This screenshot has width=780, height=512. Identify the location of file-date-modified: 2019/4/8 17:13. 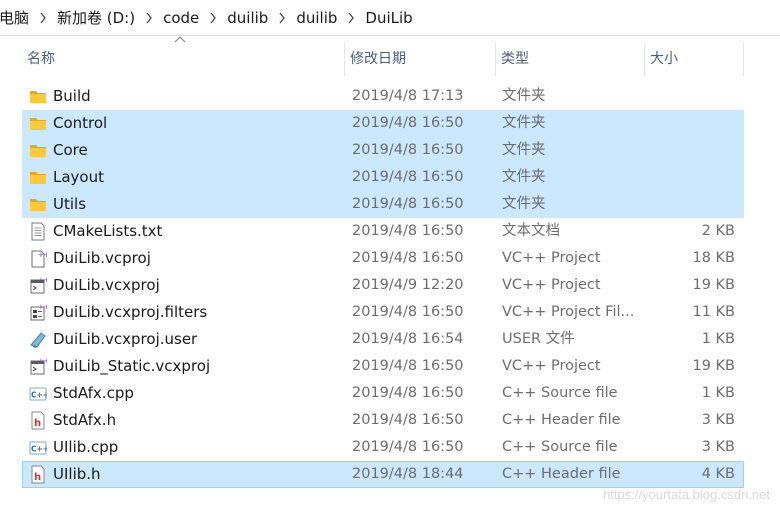
(408, 96).